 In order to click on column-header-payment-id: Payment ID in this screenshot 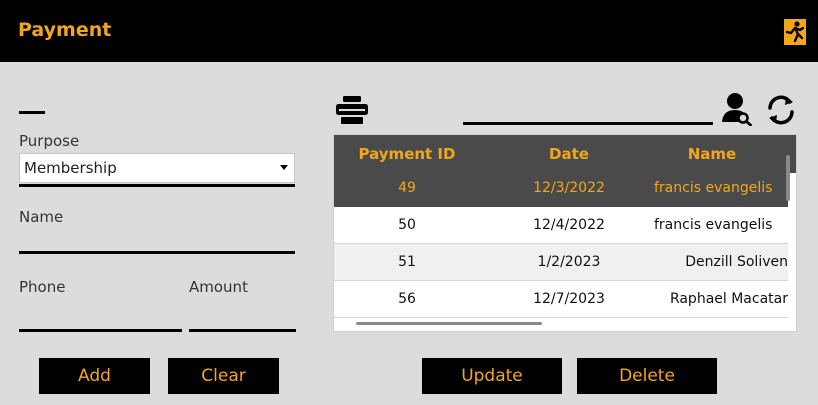, I will do `click(407, 154)`.